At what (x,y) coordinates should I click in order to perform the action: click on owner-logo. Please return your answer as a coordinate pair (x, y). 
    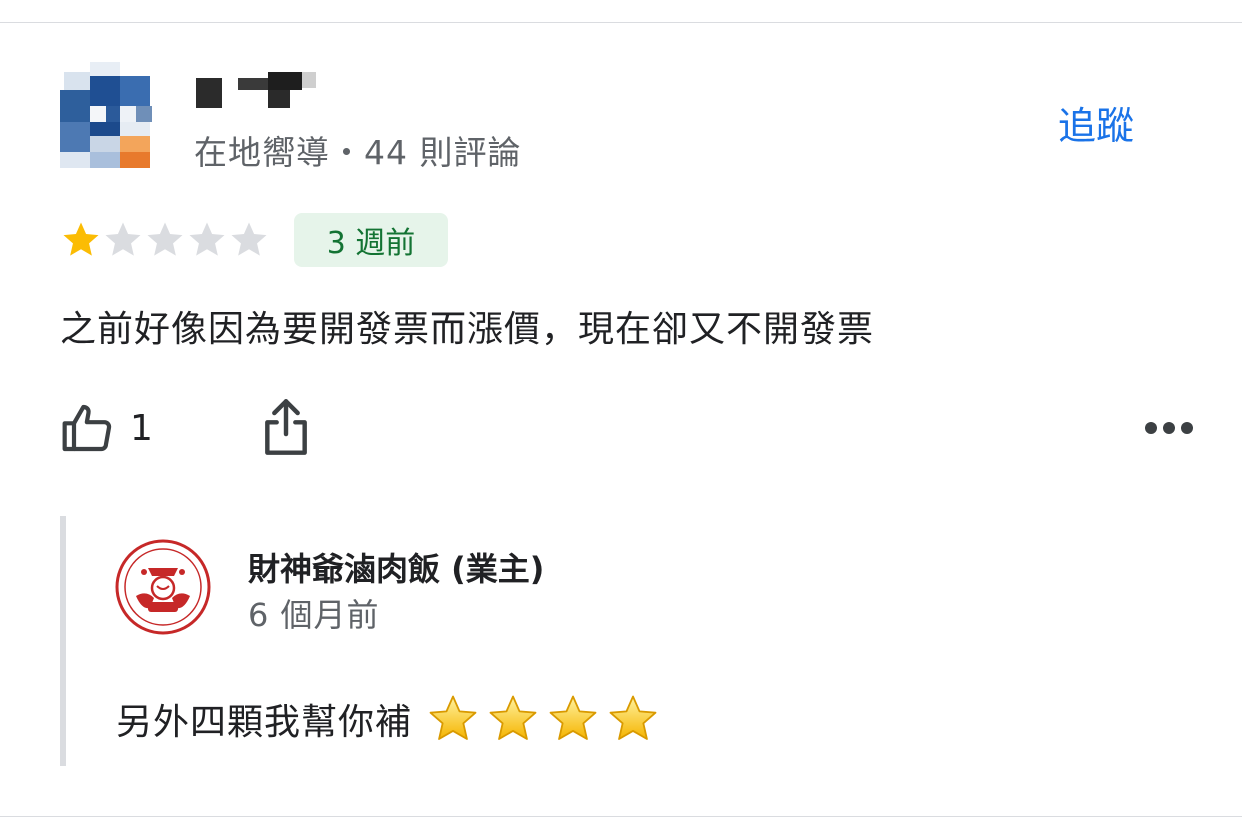
    Looking at the image, I should click on (163, 587).